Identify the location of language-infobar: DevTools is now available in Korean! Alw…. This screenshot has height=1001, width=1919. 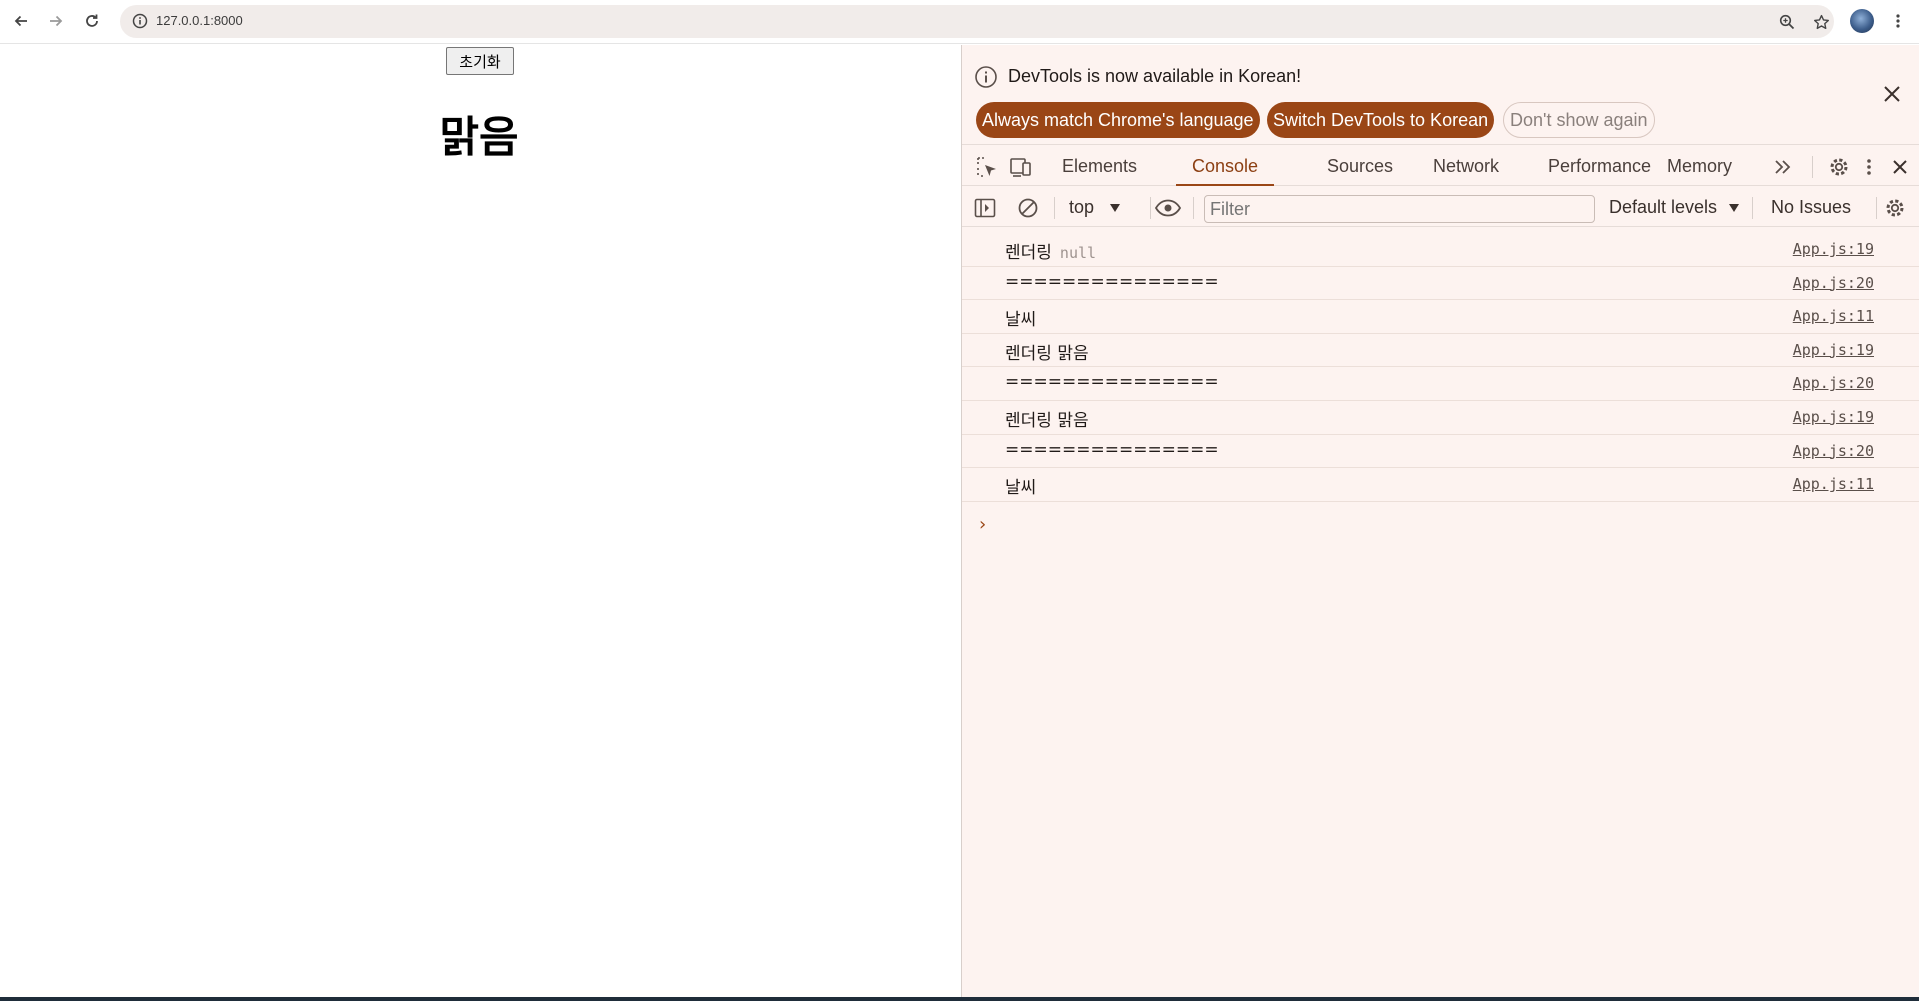
(1440, 95).